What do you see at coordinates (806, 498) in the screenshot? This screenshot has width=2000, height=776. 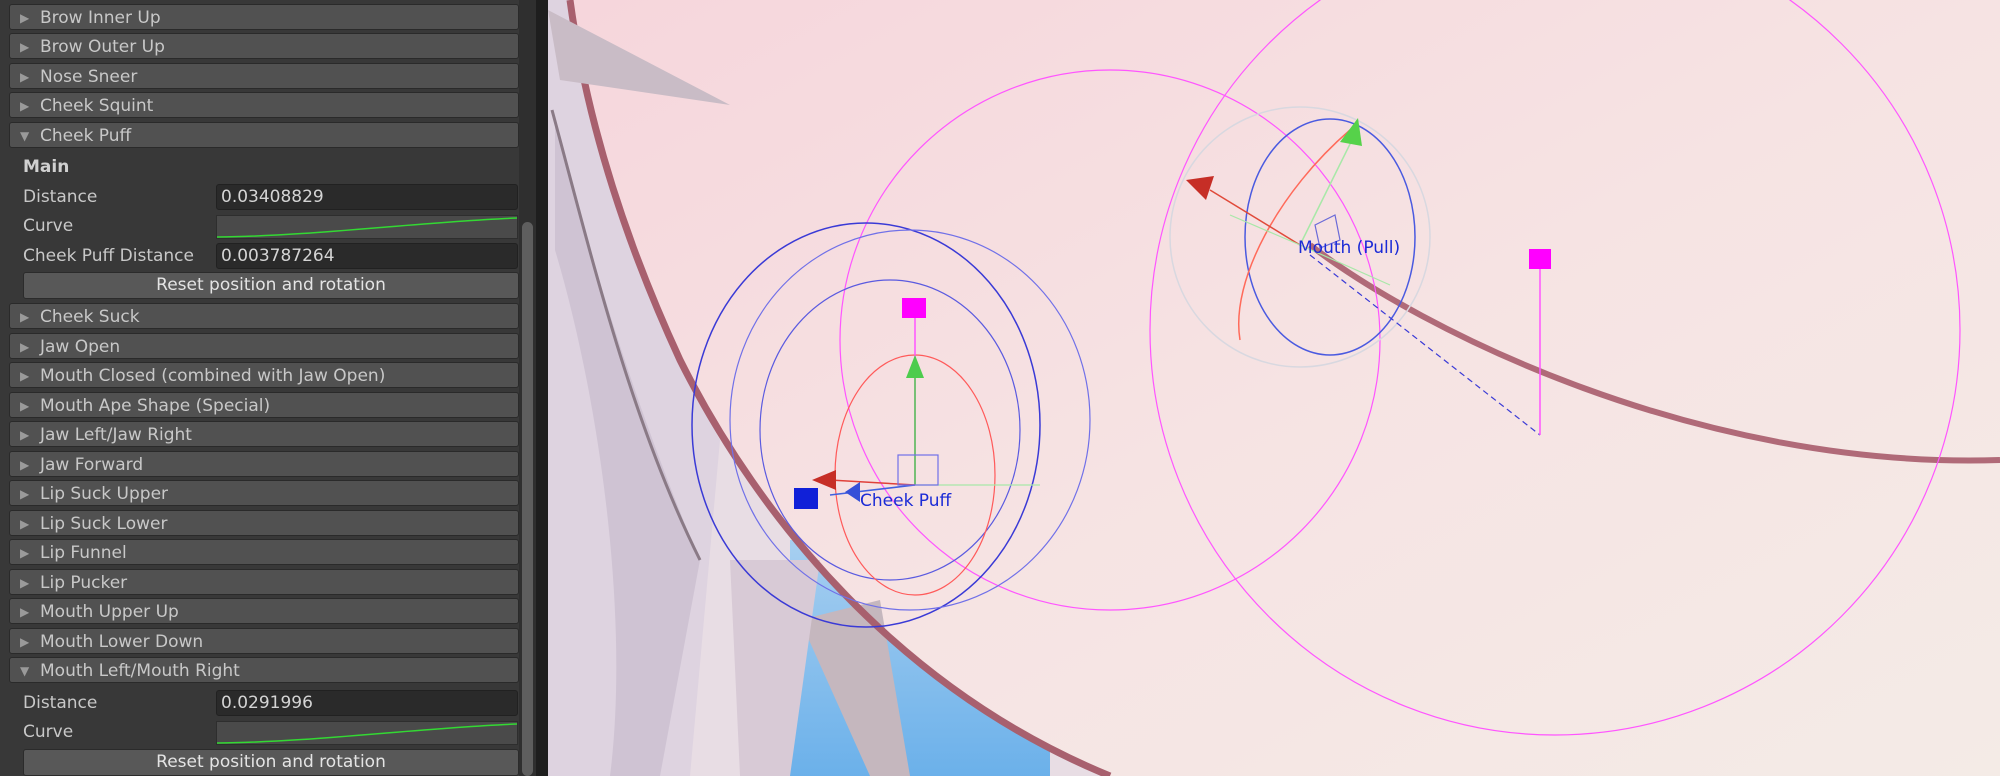 I see `cheek-puff-origin-handle` at bounding box center [806, 498].